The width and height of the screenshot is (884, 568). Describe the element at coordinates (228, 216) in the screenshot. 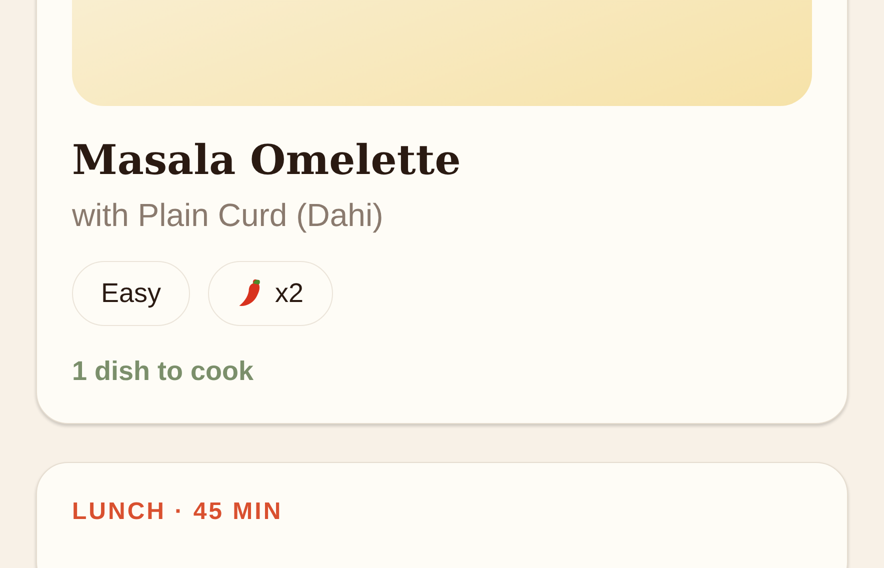

I see `recipe-subtitle: with Plain Curd (Dahi)` at that location.